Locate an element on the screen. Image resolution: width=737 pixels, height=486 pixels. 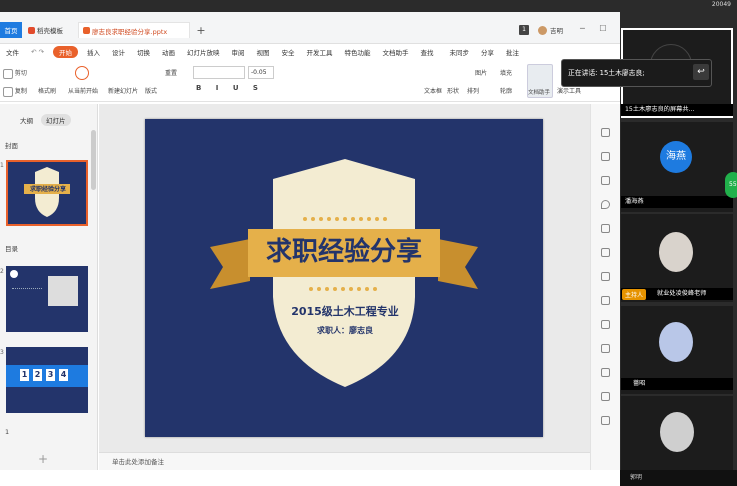
panel-tabs: 大纲 幻灯片 is located at coordinates (45, 120).